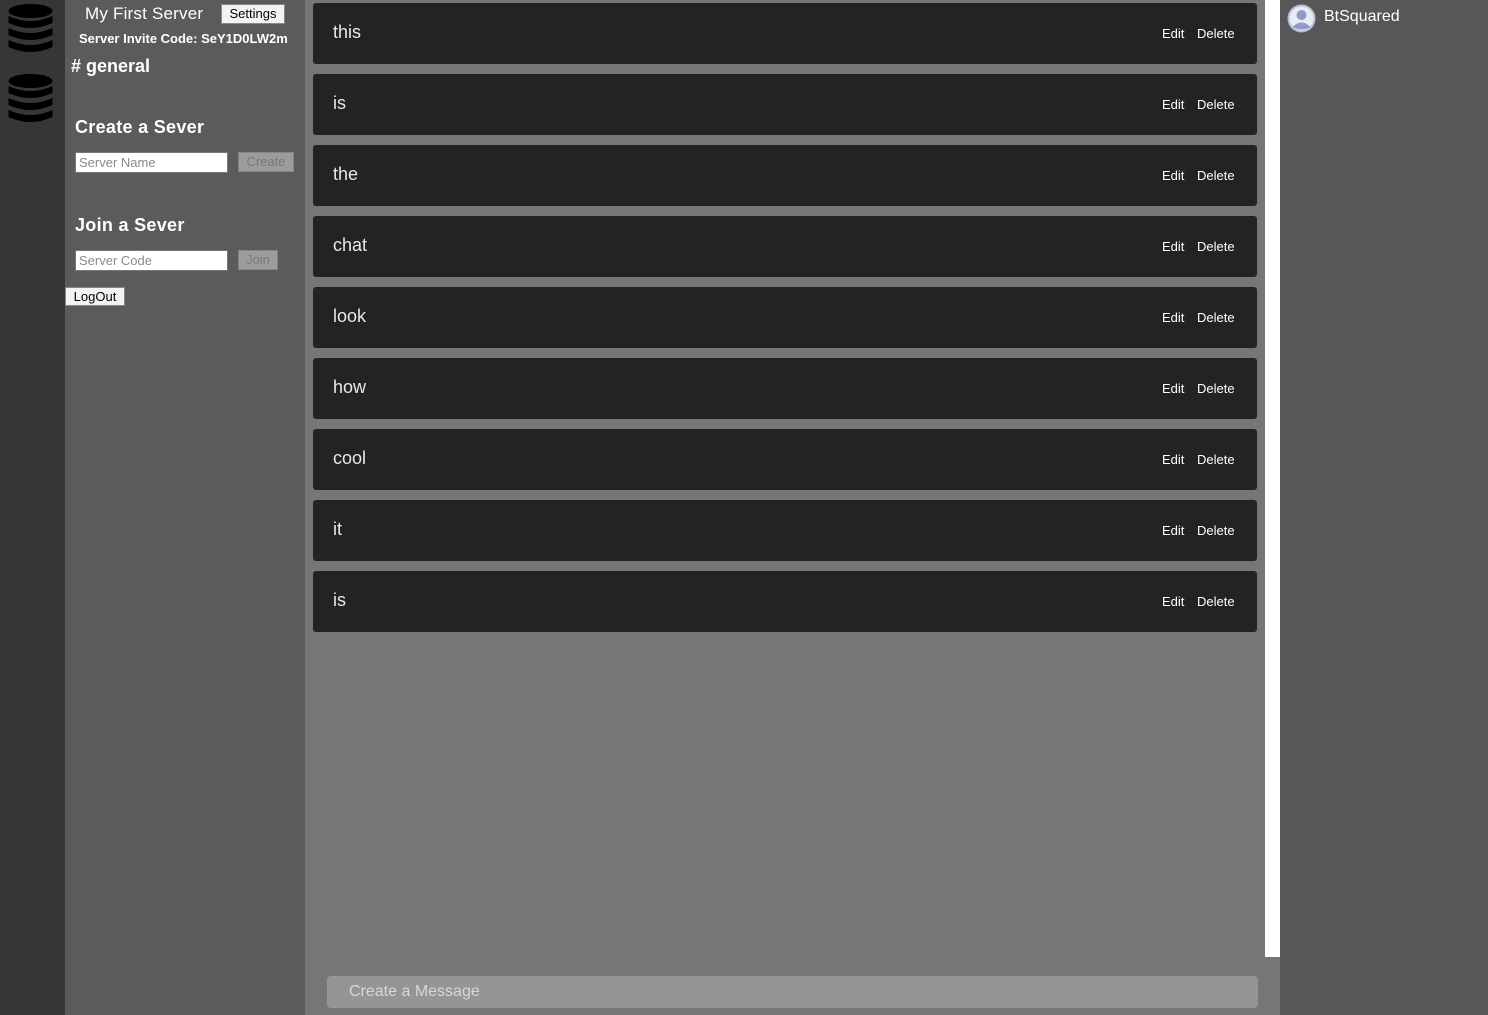 The width and height of the screenshot is (1488, 1015). What do you see at coordinates (350, 458) in the screenshot?
I see `message-text: cool` at bounding box center [350, 458].